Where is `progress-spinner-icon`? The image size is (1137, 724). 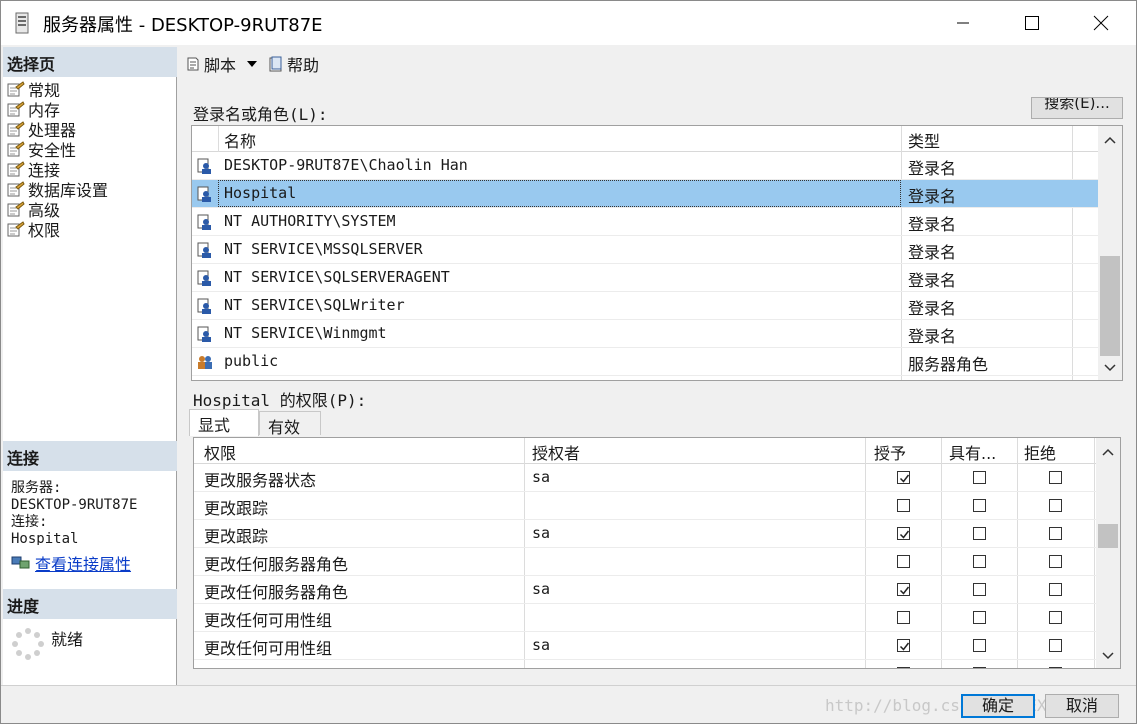
progress-spinner-icon is located at coordinates (28, 644).